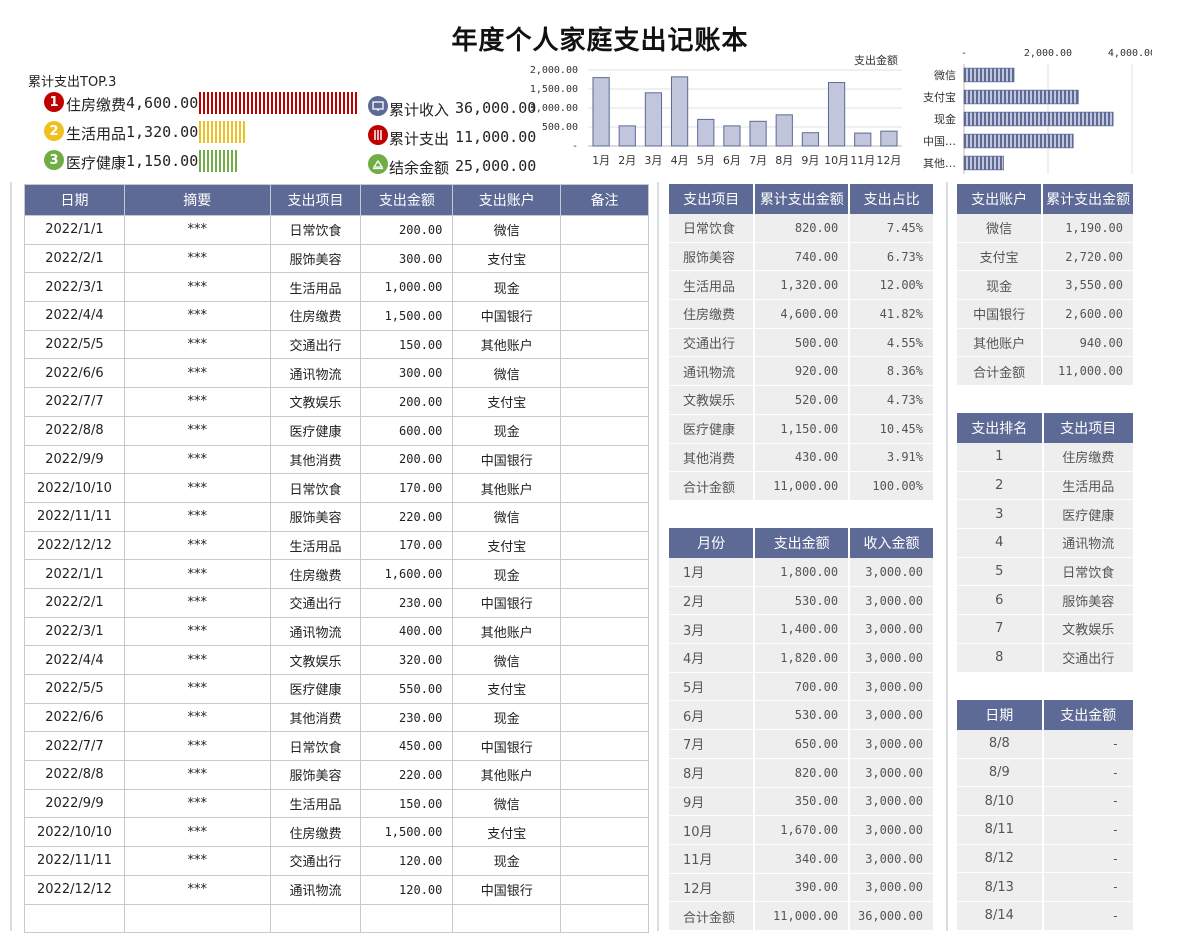 The height and width of the screenshot is (933, 1200). What do you see at coordinates (74, 574) in the screenshot?
I see `table-cell: 2022/1/1` at bounding box center [74, 574].